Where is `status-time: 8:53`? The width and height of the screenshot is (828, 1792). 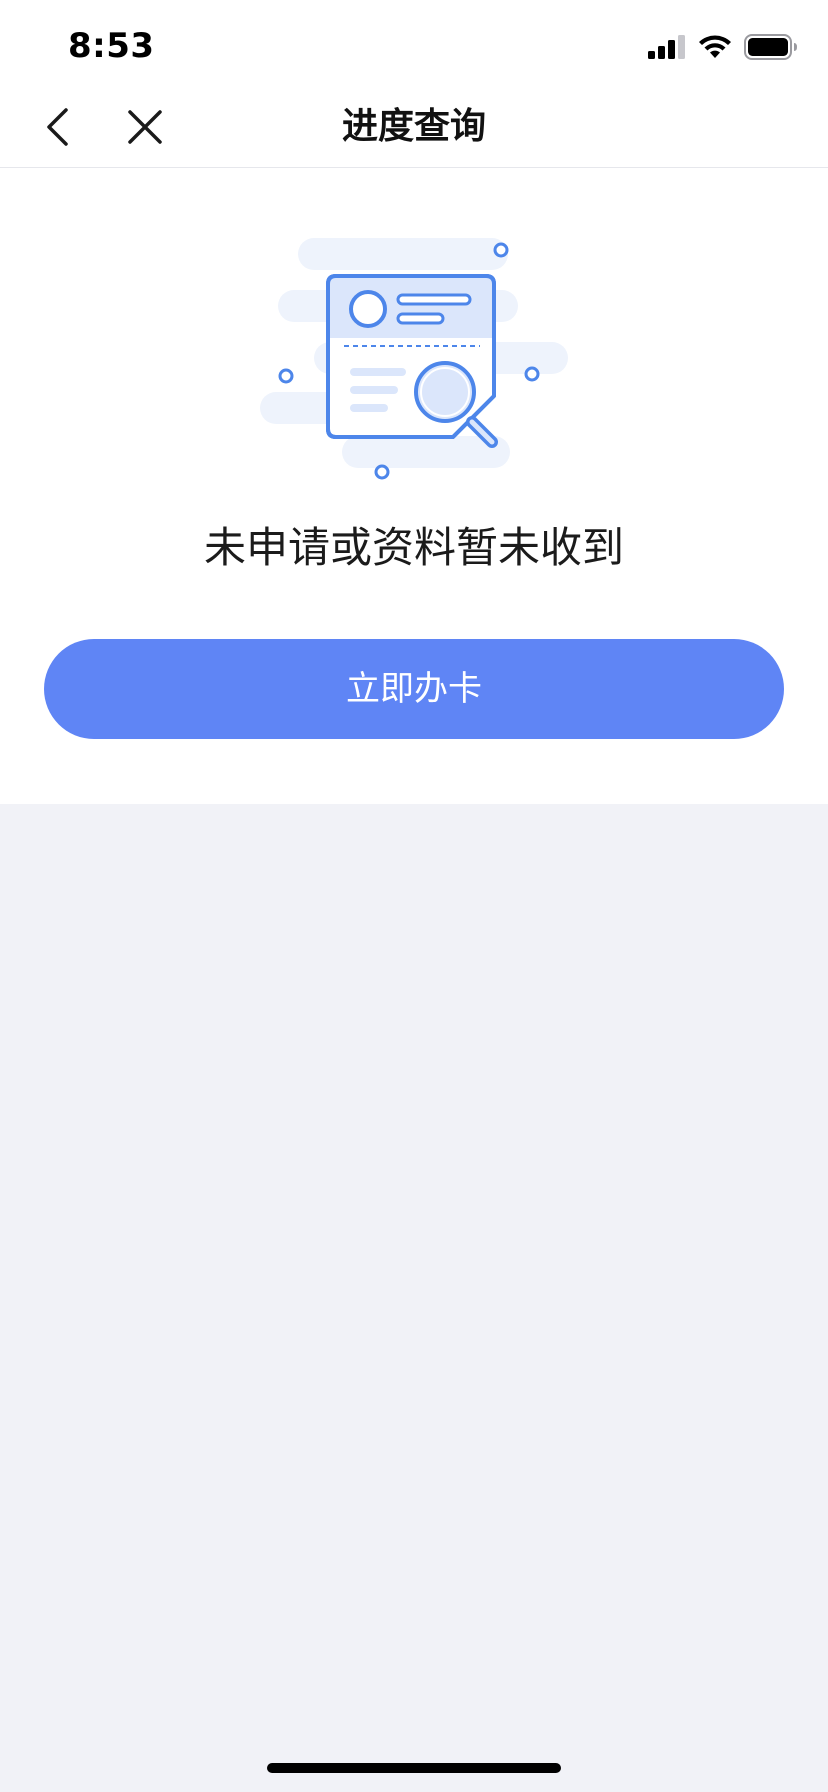
status-time: 8:53 is located at coordinates (111, 46).